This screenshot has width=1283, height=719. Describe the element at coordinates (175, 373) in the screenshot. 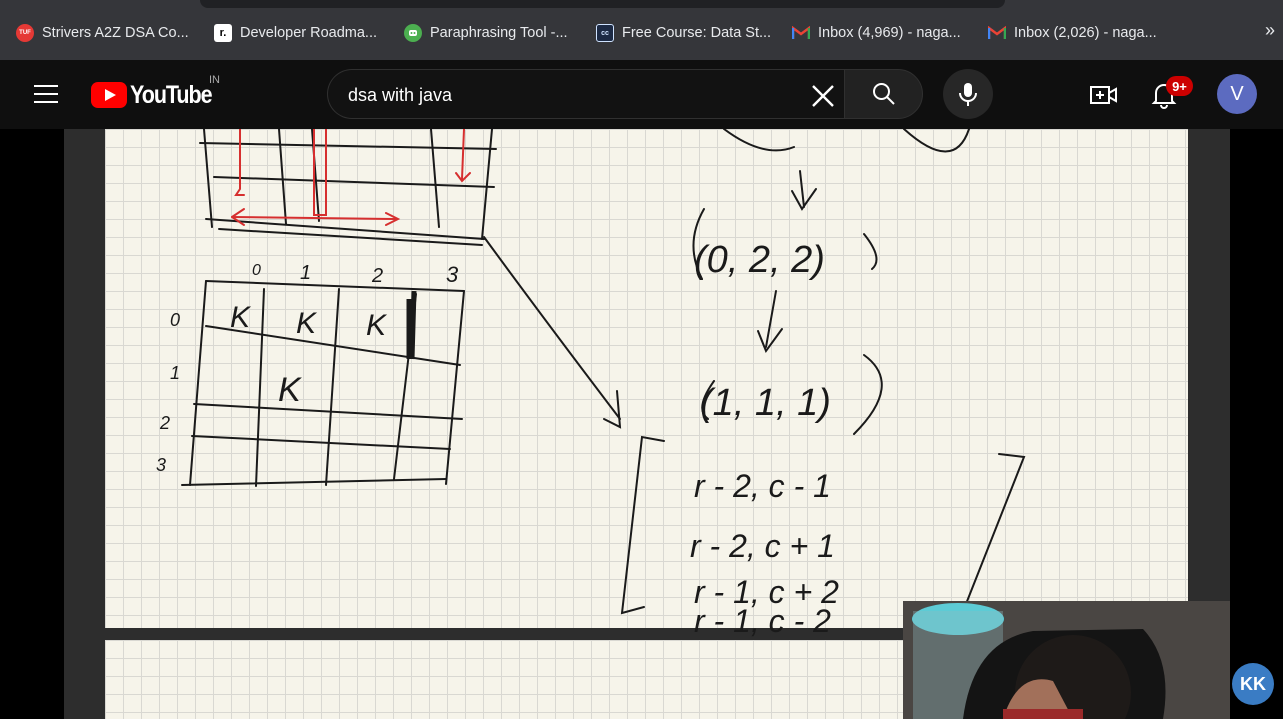

I see `row-header-1: 1` at that location.